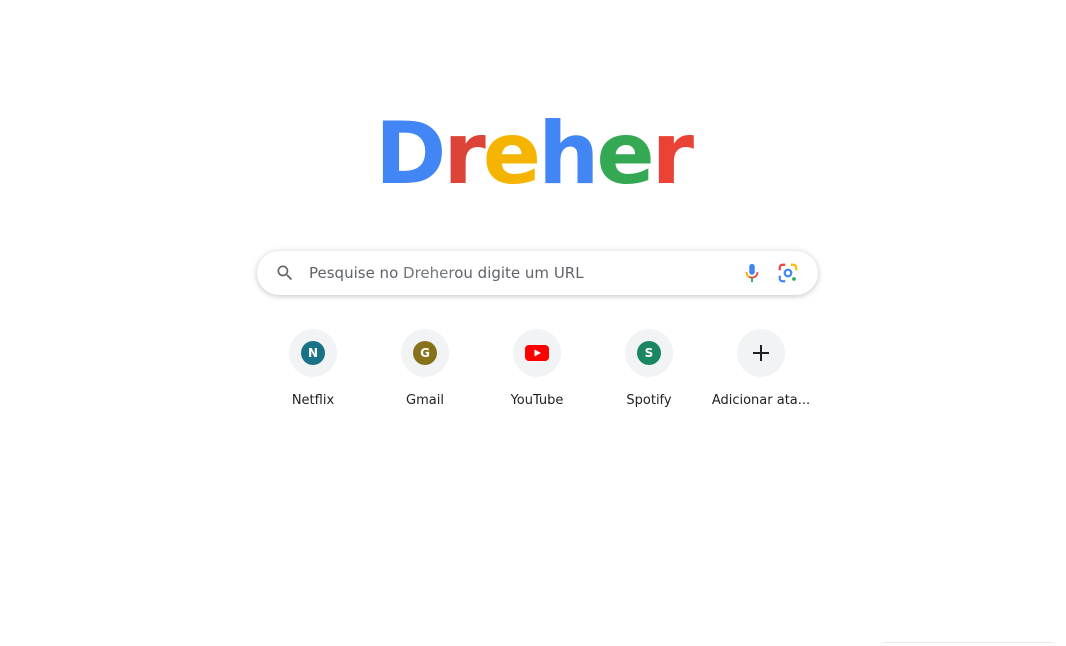 This screenshot has height=646, width=1066. What do you see at coordinates (788, 273) in the screenshot?
I see `google-lens-icon` at bounding box center [788, 273].